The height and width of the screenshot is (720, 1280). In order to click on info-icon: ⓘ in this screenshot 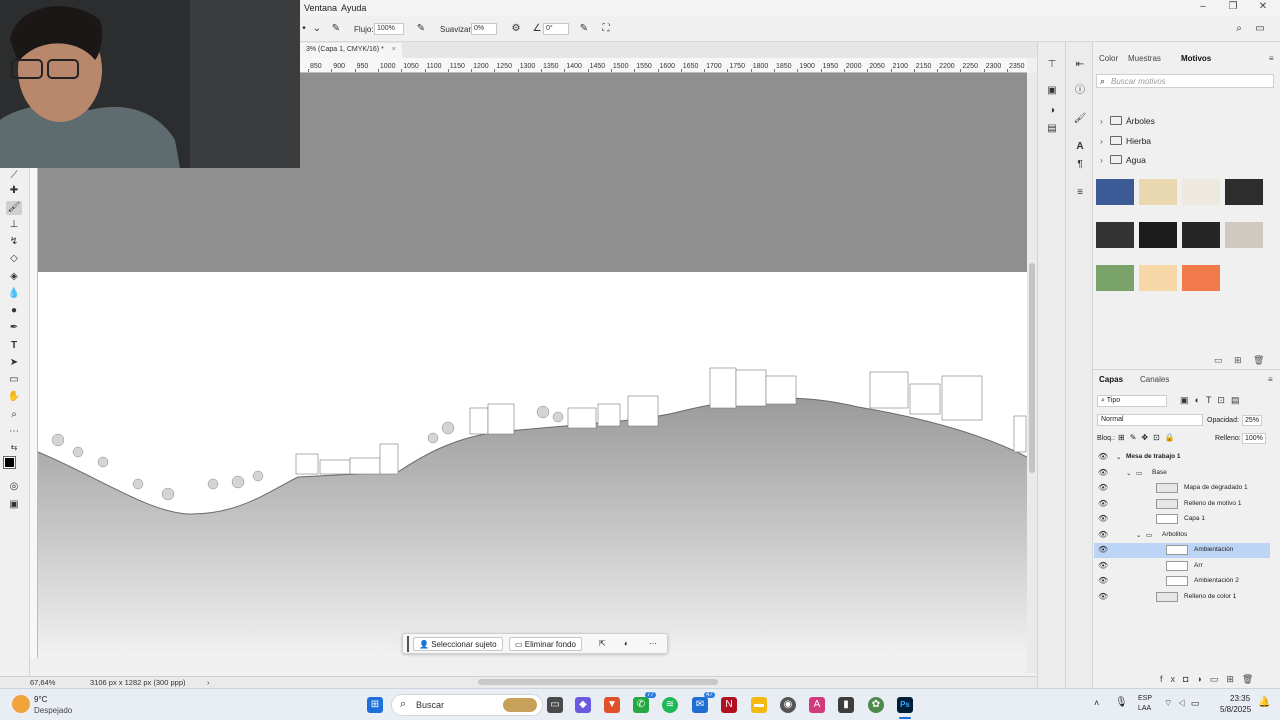, I will do `click(1080, 91)`.